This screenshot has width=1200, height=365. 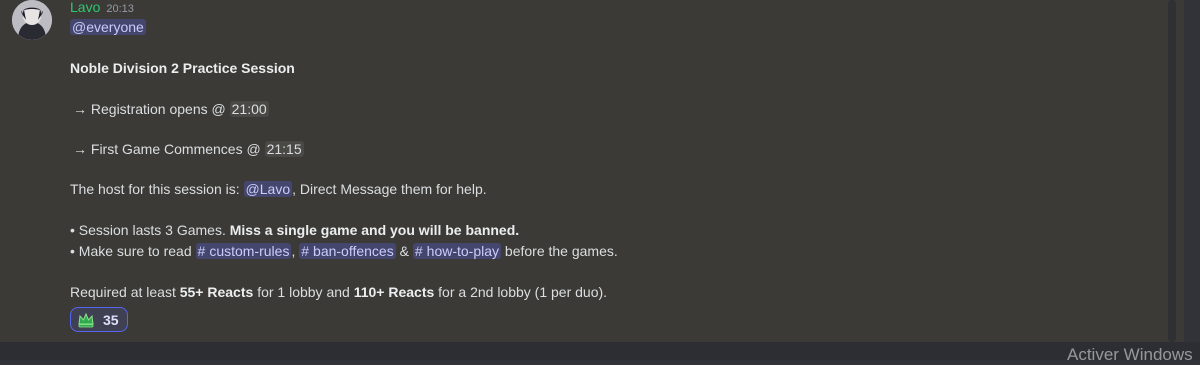 I want to click on reaction-button: 35, so click(x=99, y=319).